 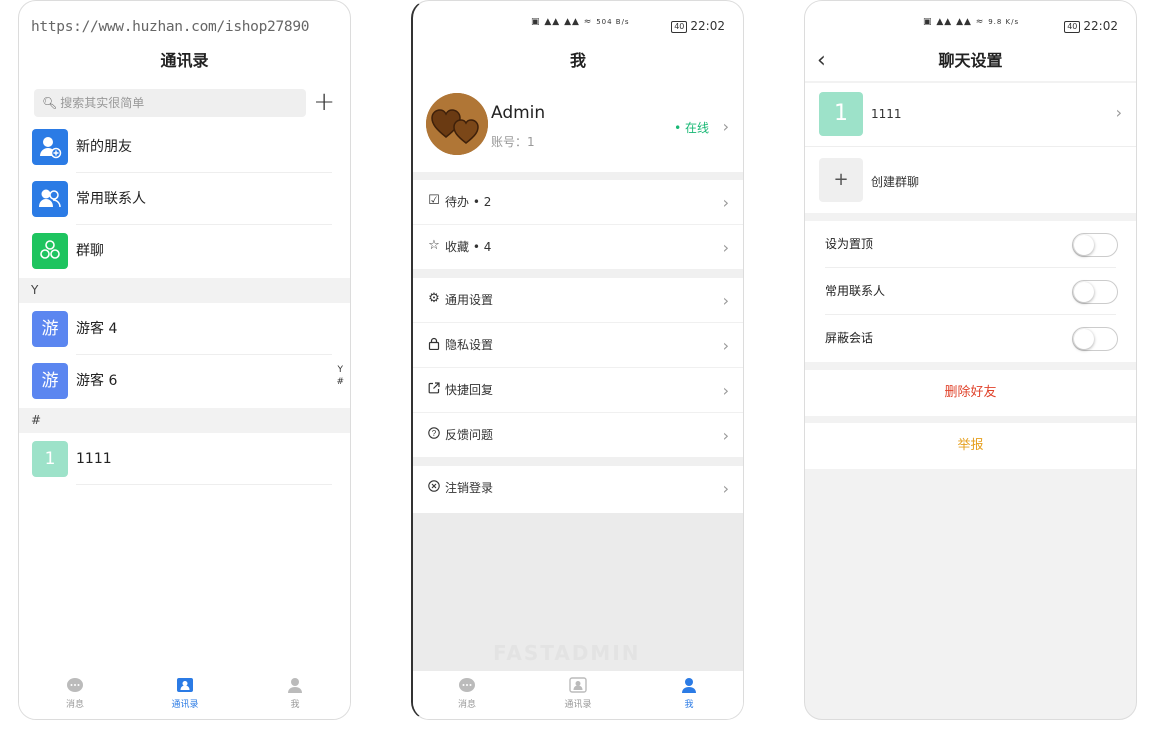 What do you see at coordinates (518, 113) in the screenshot?
I see `profile-name: Admin` at bounding box center [518, 113].